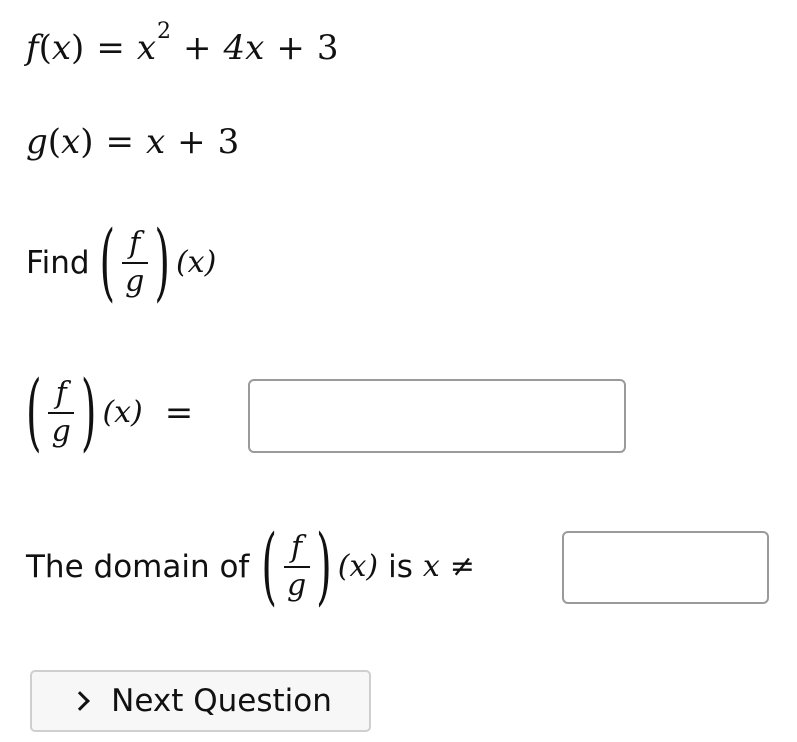  What do you see at coordinates (134, 262) in the screenshot?
I see `prompt-fraction: f g` at bounding box center [134, 262].